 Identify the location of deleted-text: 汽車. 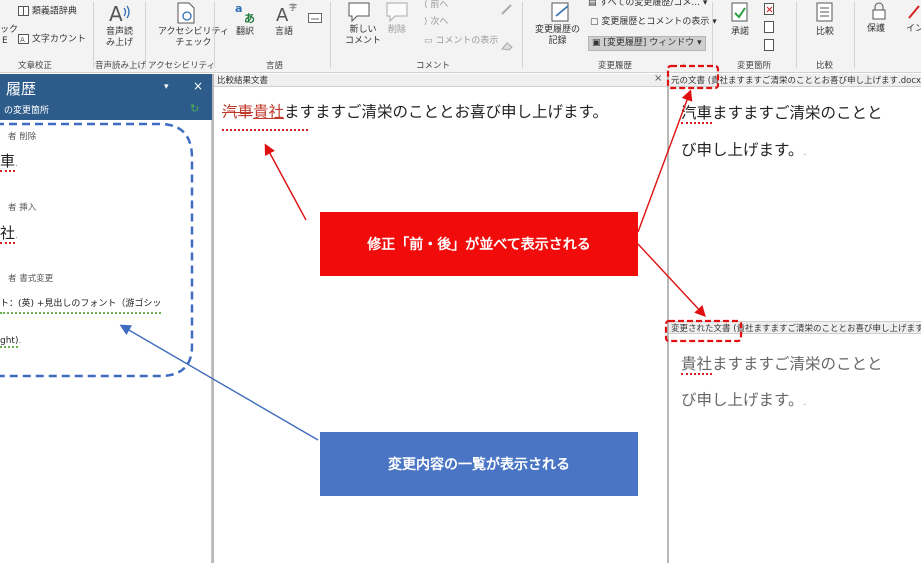
(238, 112).